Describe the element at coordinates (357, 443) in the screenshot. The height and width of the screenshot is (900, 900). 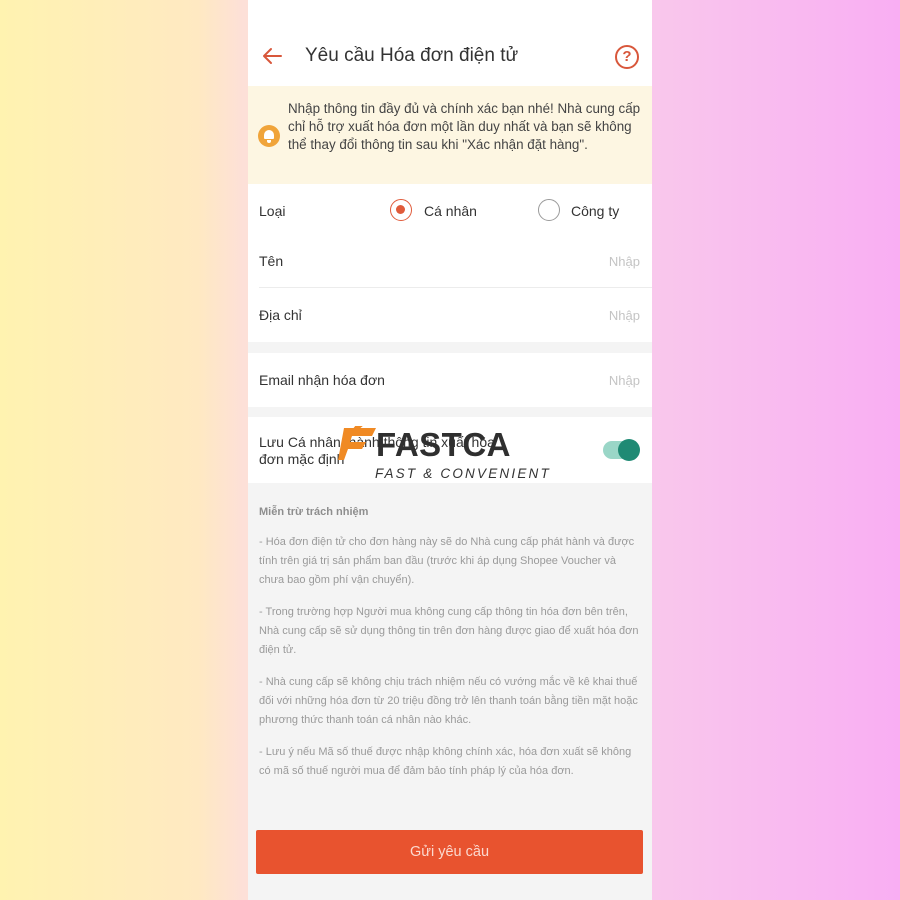
I see `brand-logo-icon` at that location.